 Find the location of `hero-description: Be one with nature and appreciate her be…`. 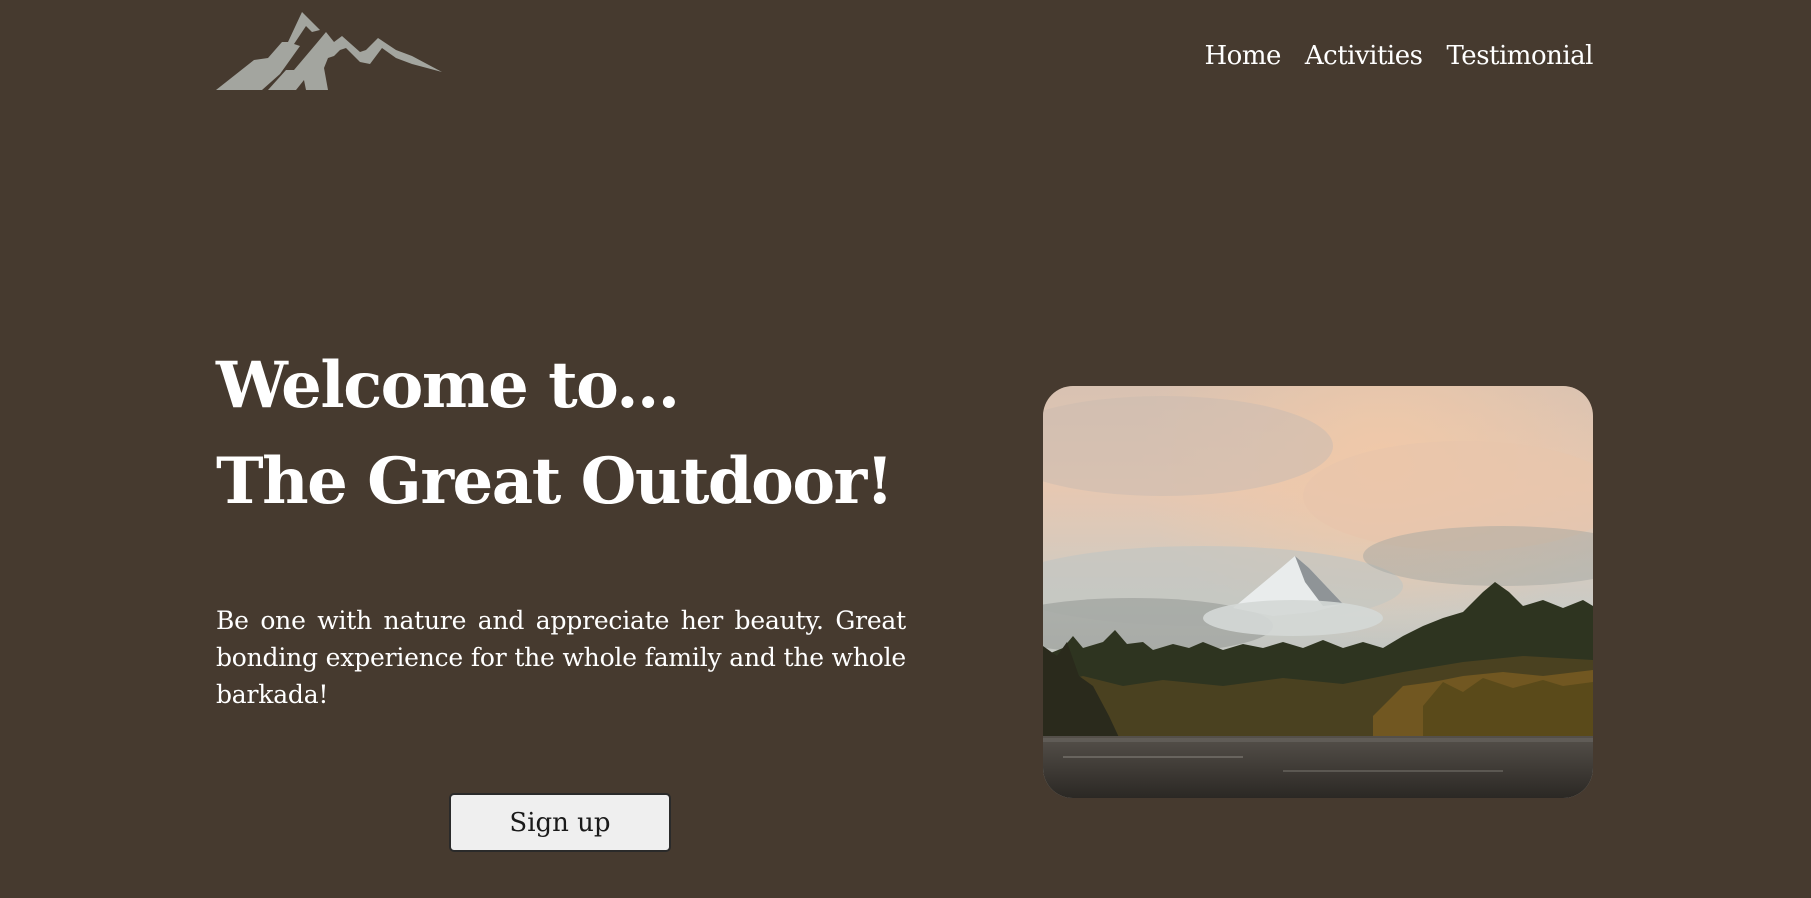

hero-description: Be one with nature and appreciate her be… is located at coordinates (561, 657).